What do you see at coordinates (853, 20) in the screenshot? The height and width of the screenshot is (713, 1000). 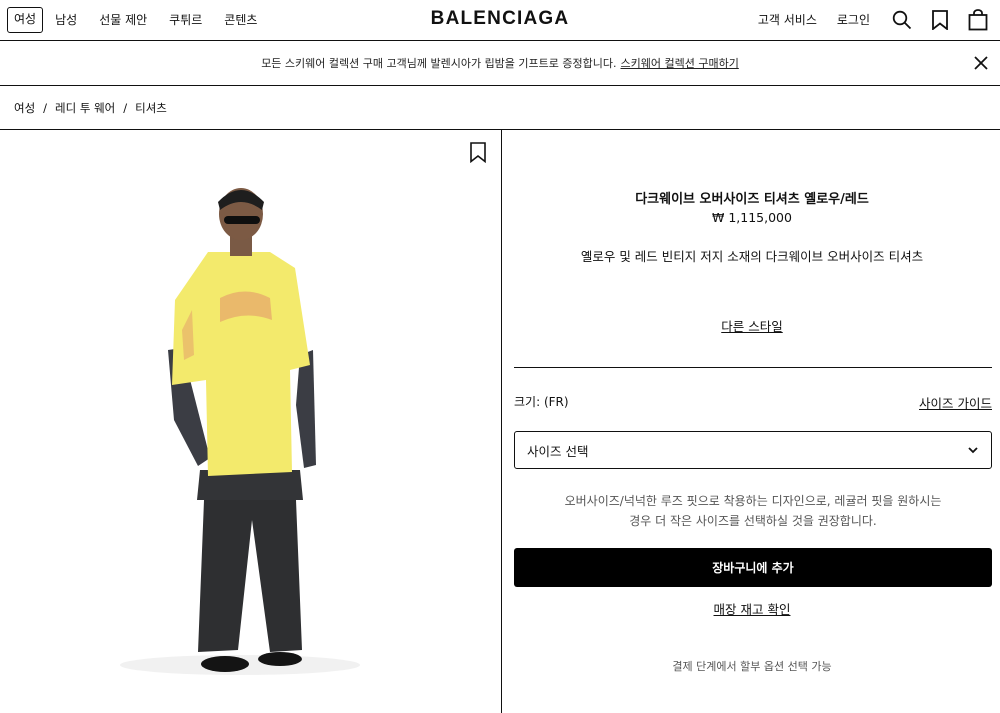 I see `login-link: 로그인` at bounding box center [853, 20].